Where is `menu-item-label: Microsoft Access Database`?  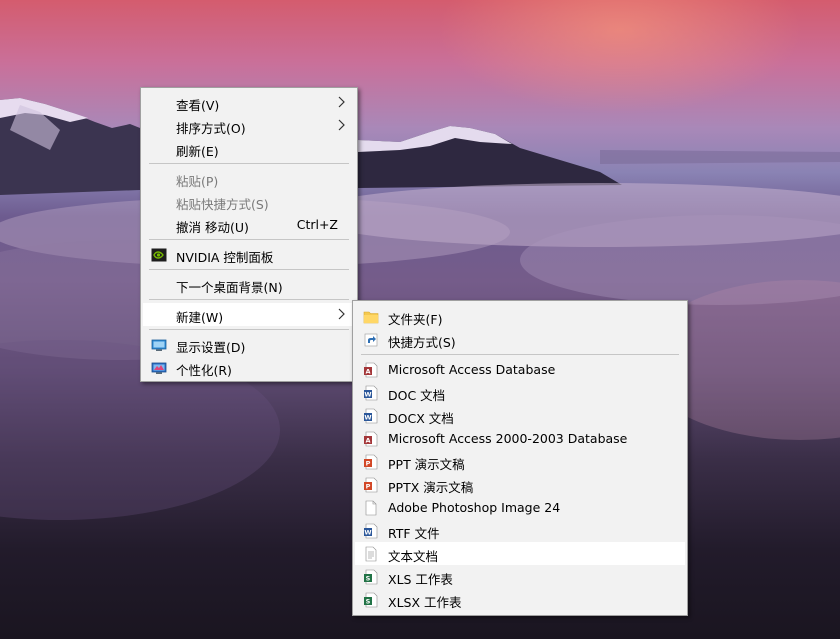
menu-item-label: Microsoft Access Database is located at coordinates (472, 369).